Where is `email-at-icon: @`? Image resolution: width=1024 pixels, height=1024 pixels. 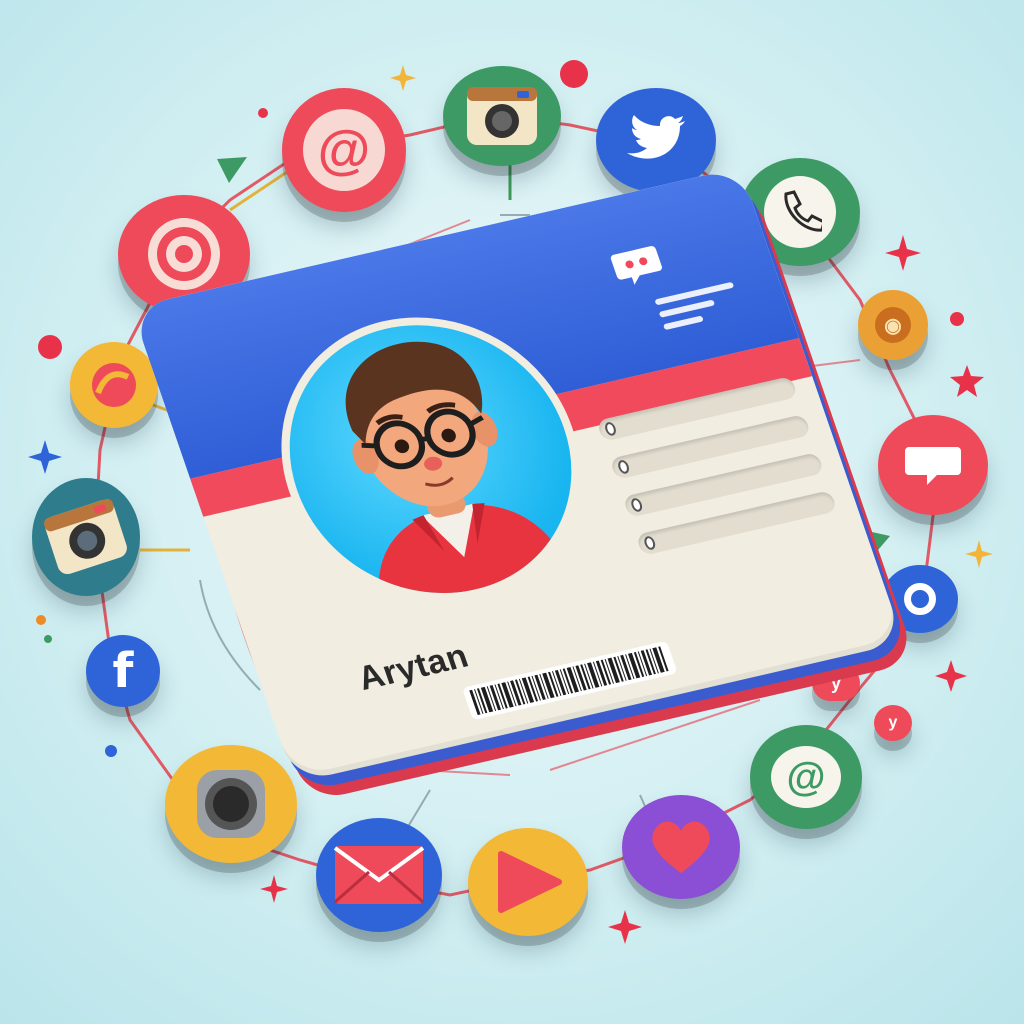
email-at-icon: @ is located at coordinates (344, 150).